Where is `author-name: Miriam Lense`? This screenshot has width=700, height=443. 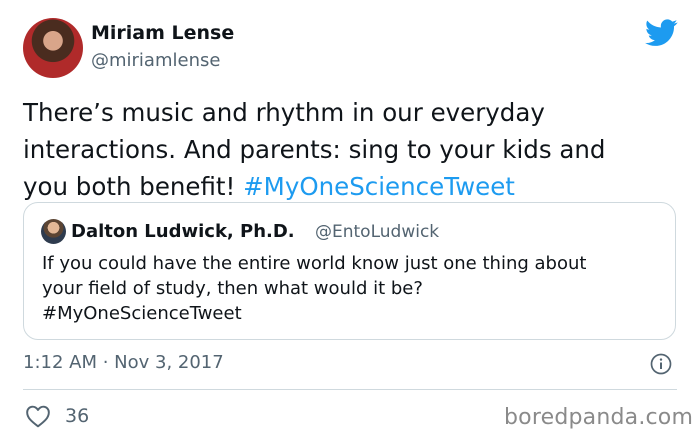
author-name: Miriam Lense is located at coordinates (162, 33).